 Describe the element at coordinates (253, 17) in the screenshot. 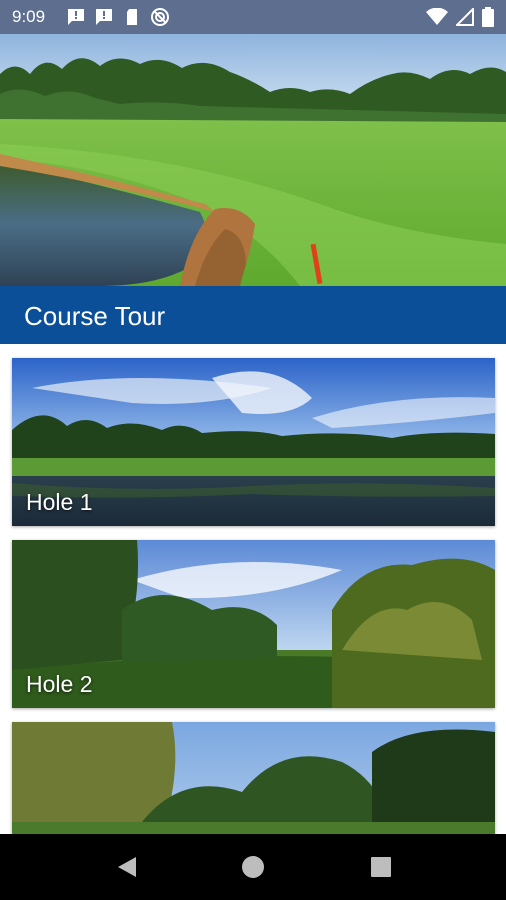

I see `status-bar: 9:09` at that location.